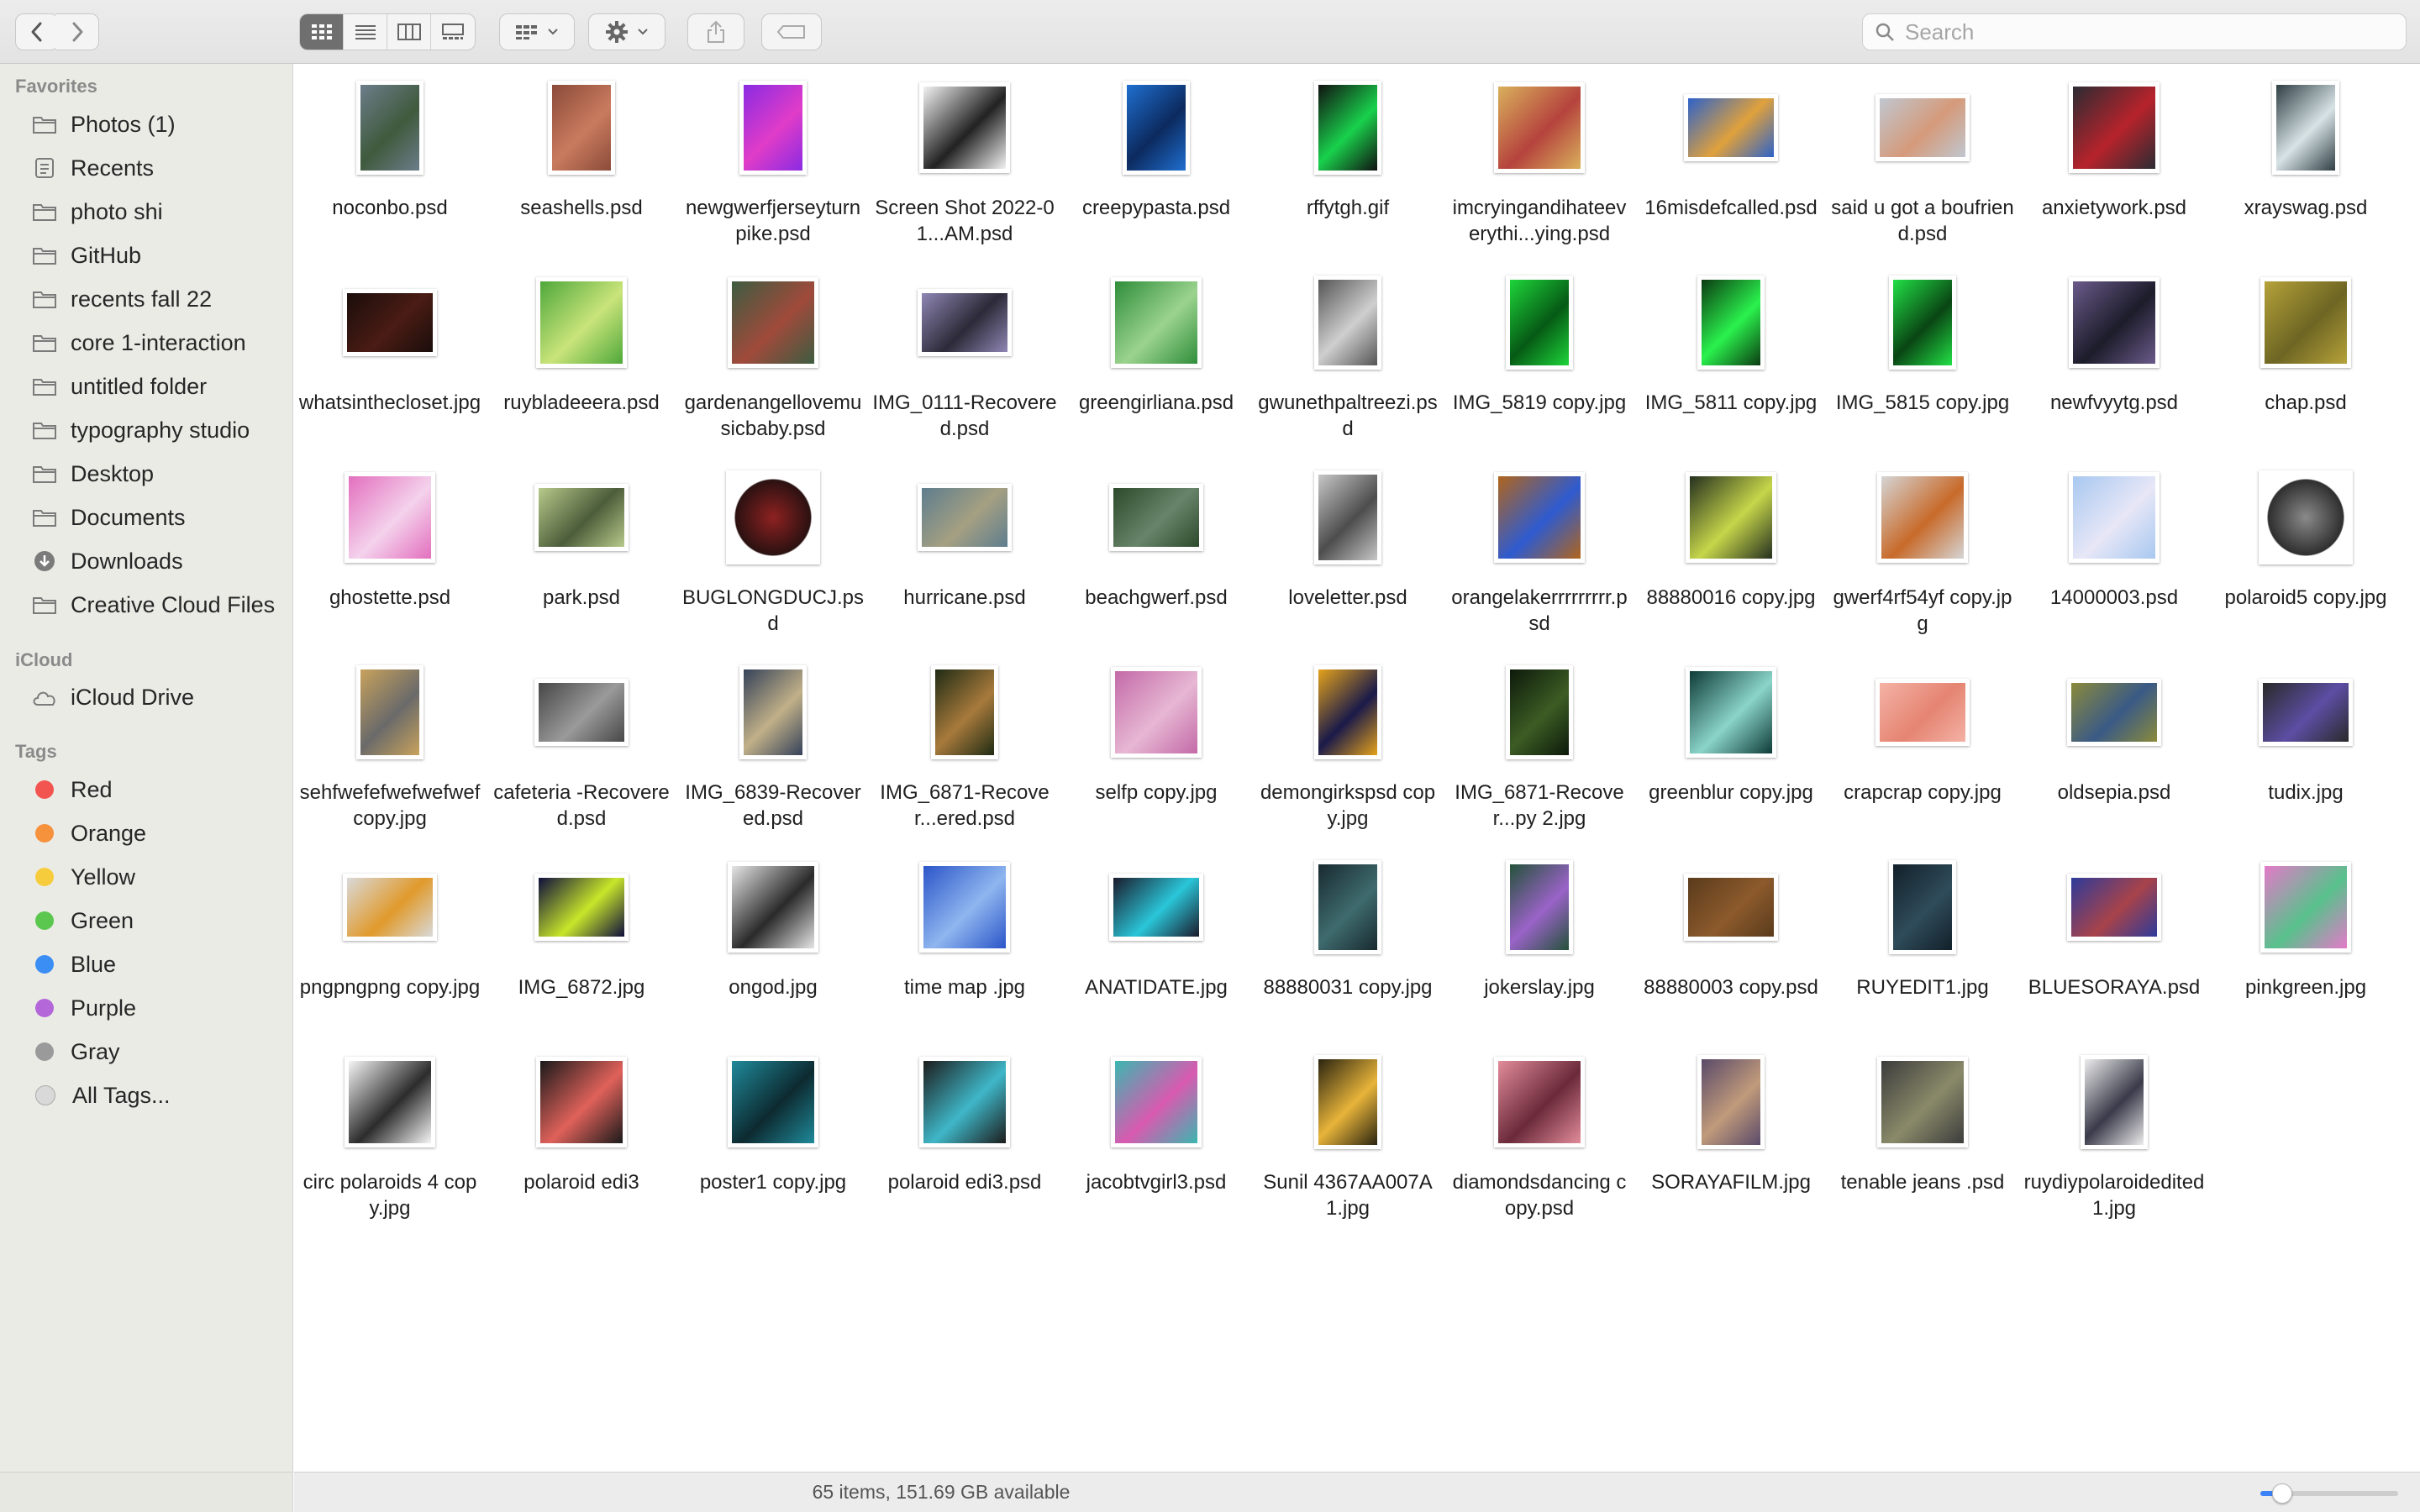 The height and width of the screenshot is (1512, 2420). Describe the element at coordinates (2281, 1493) in the screenshot. I see `slider-knob` at that location.